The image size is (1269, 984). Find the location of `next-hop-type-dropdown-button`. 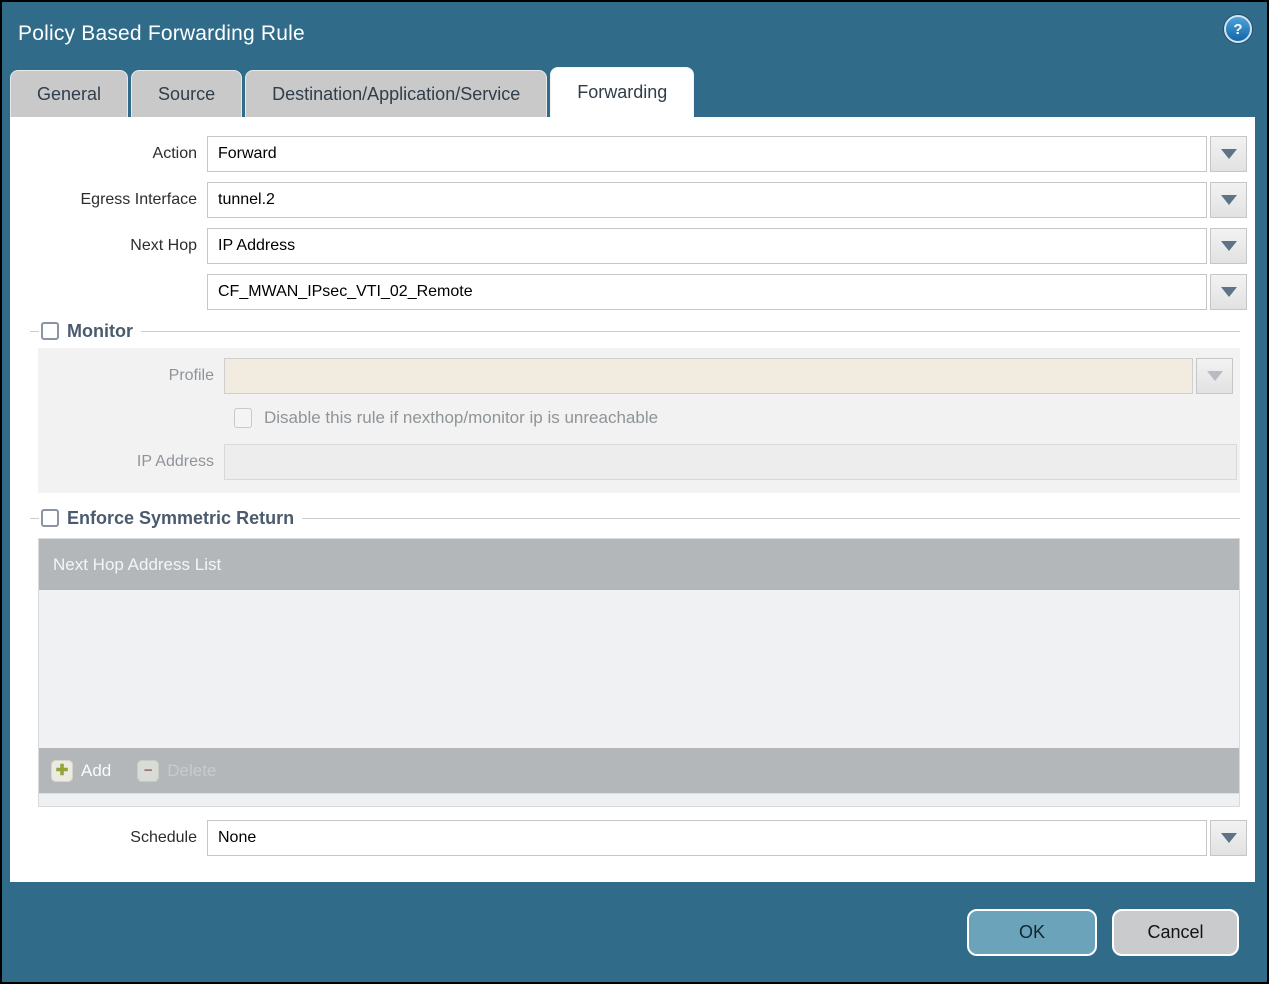

next-hop-type-dropdown-button is located at coordinates (1228, 246).